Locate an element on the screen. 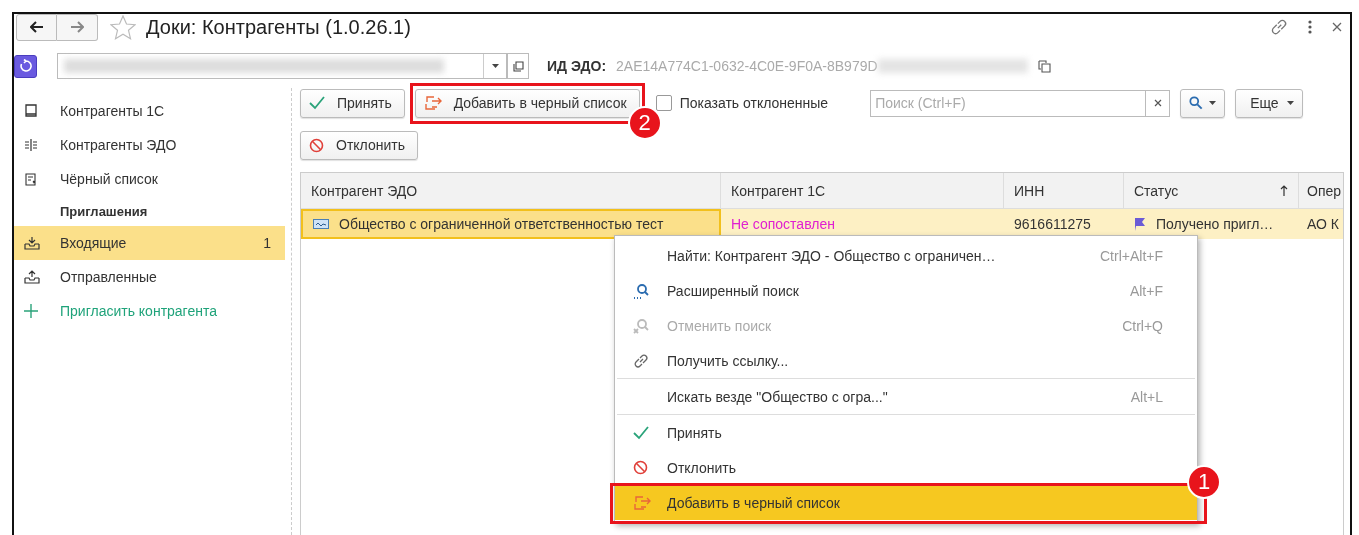  refresh-icon is located at coordinates (25, 66).